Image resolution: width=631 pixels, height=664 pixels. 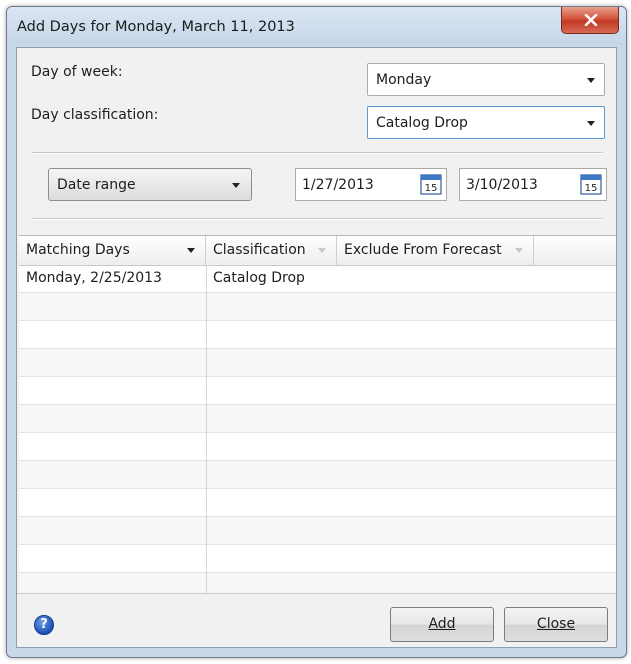 I want to click on column-header-matching-days: Matching Days, so click(x=112, y=250).